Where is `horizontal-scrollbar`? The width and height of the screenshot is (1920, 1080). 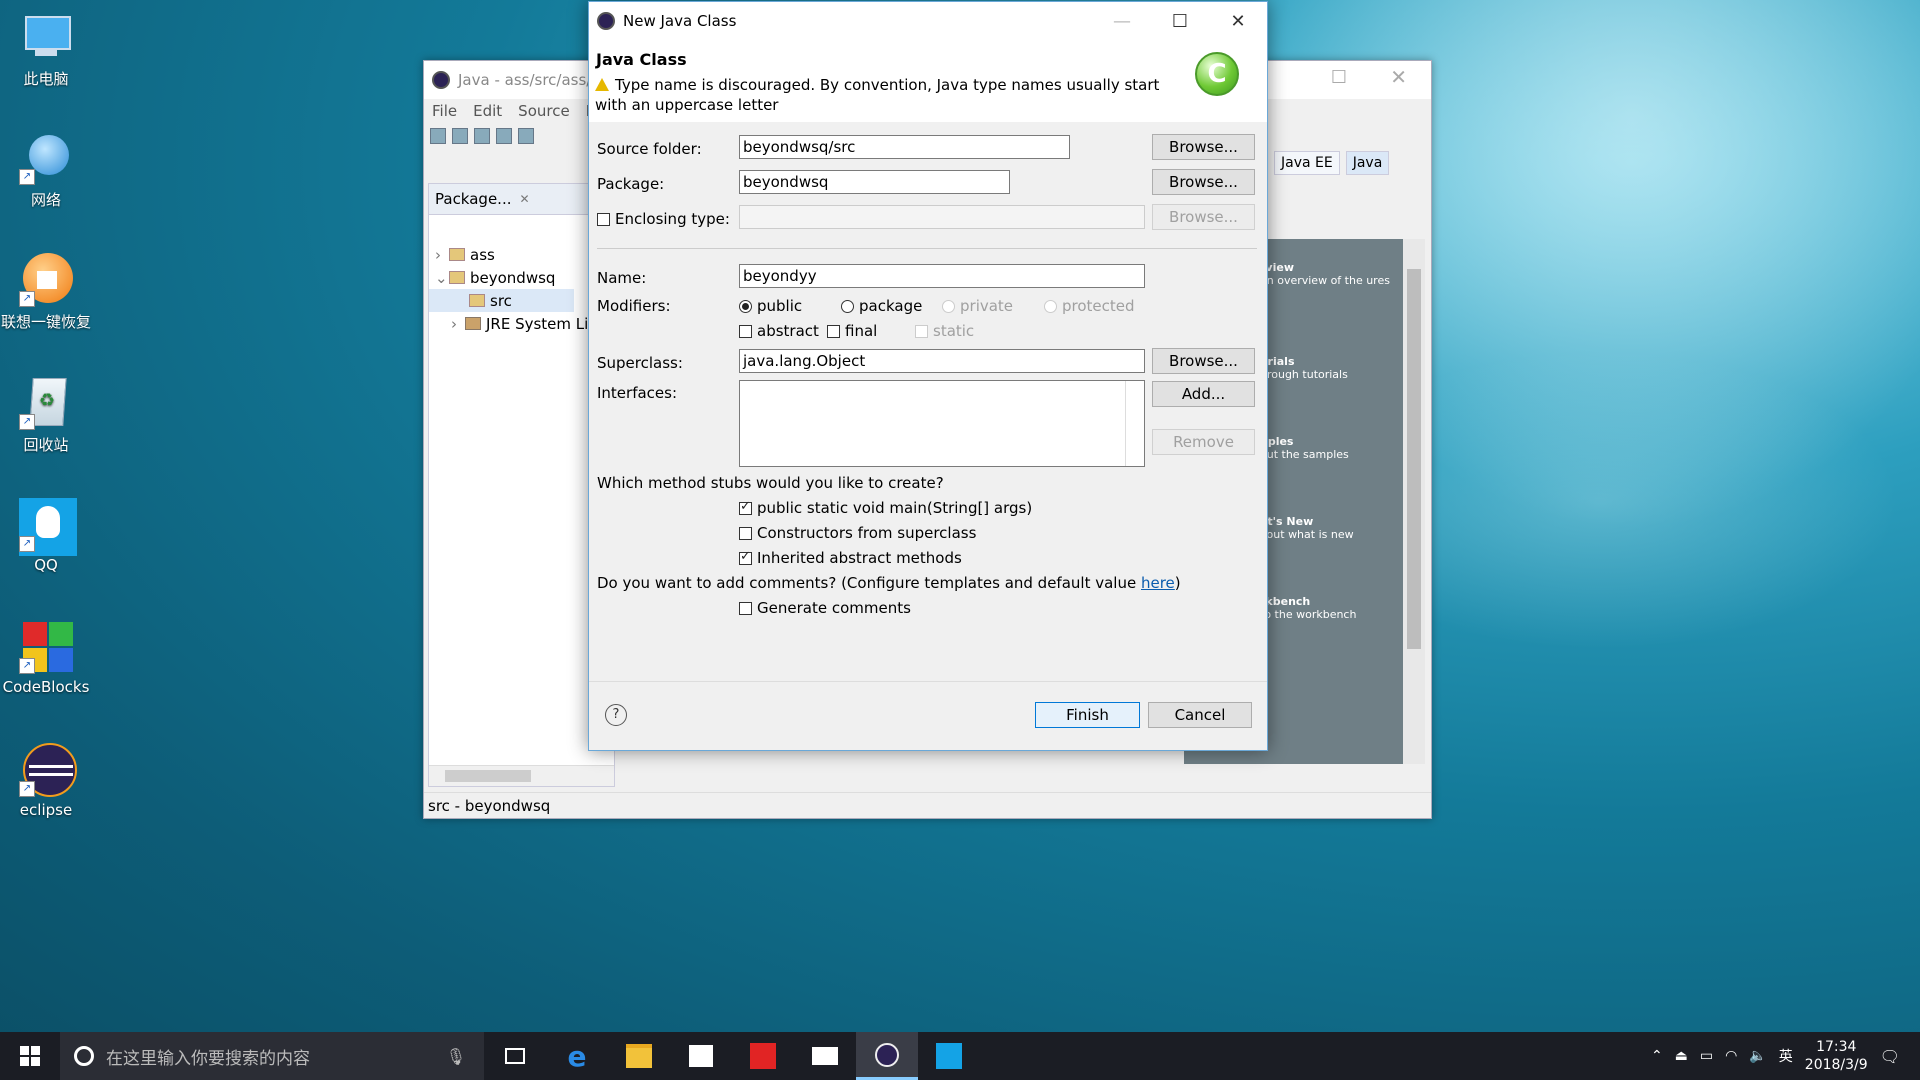 horizontal-scrollbar is located at coordinates (521, 775).